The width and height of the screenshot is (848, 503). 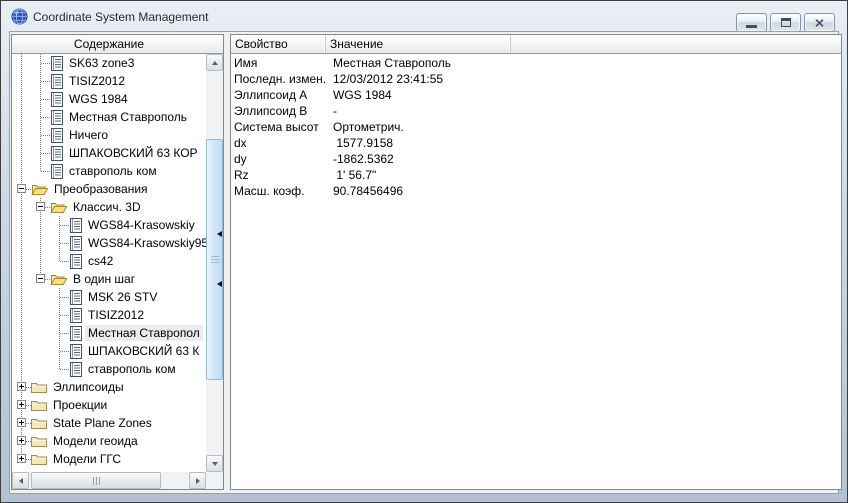 What do you see at coordinates (536, 159) in the screenshot?
I see `property-row: dy -1862.5362` at bounding box center [536, 159].